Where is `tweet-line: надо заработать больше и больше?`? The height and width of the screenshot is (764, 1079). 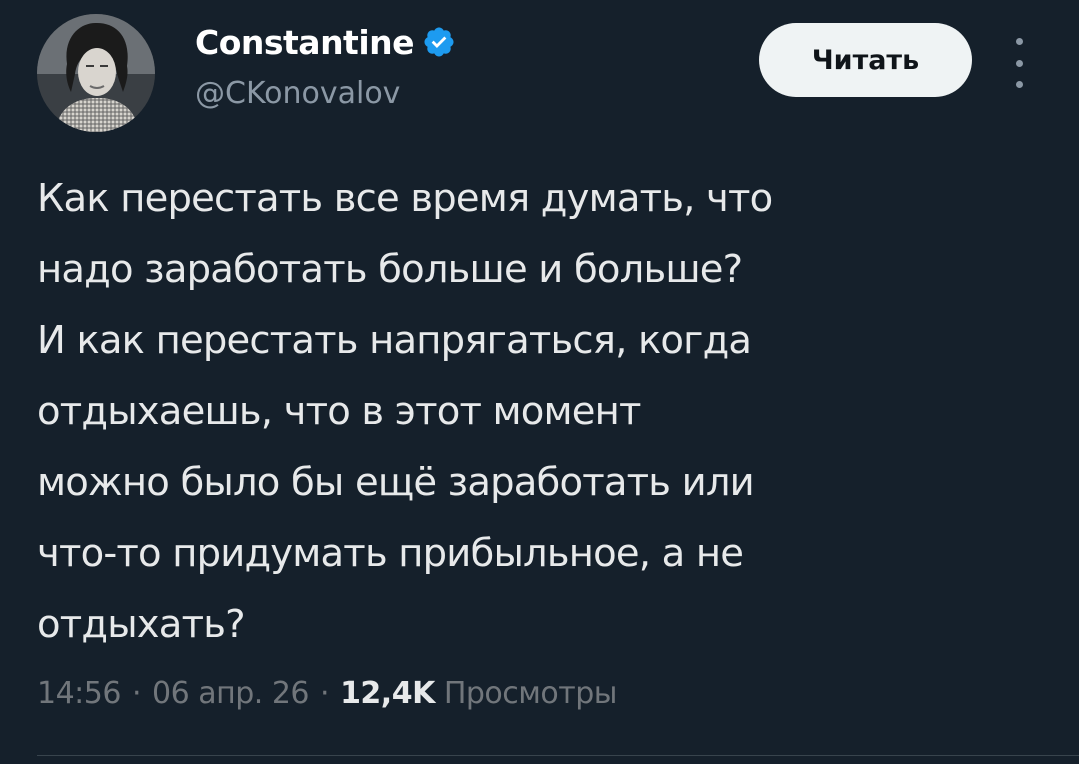
tweet-line: надо заработать больше и больше? is located at coordinates (390, 269).